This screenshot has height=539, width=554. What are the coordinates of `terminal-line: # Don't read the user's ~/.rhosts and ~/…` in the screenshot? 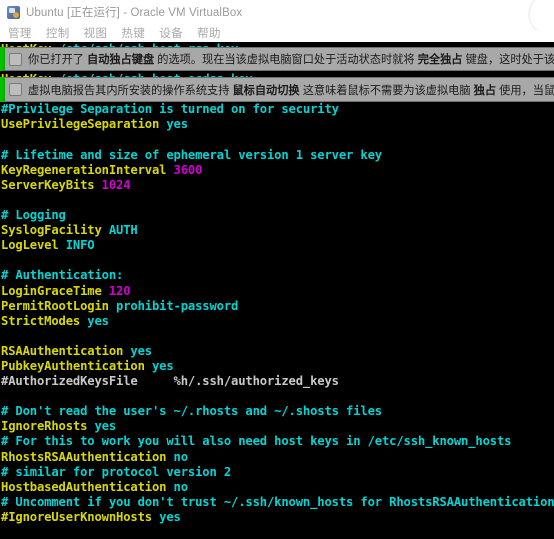 It's located at (277, 411).